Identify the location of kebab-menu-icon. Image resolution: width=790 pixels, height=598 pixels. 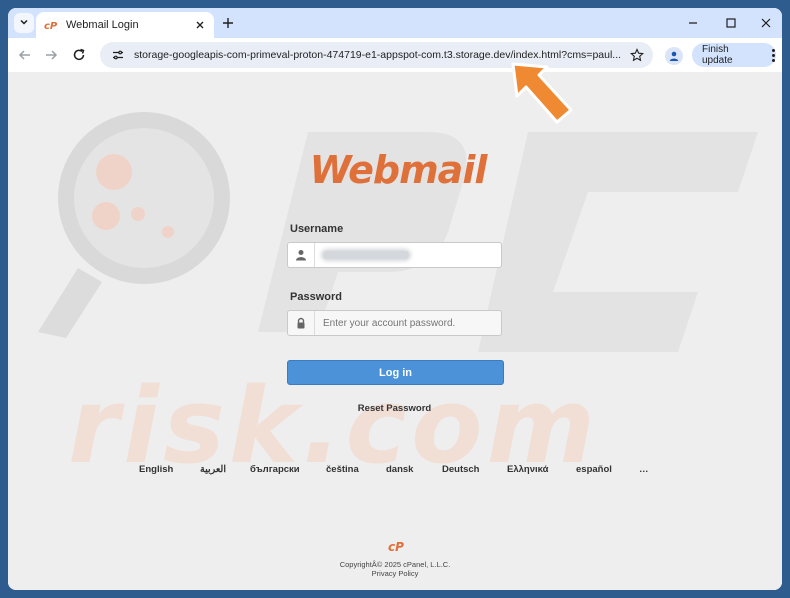
(773, 55).